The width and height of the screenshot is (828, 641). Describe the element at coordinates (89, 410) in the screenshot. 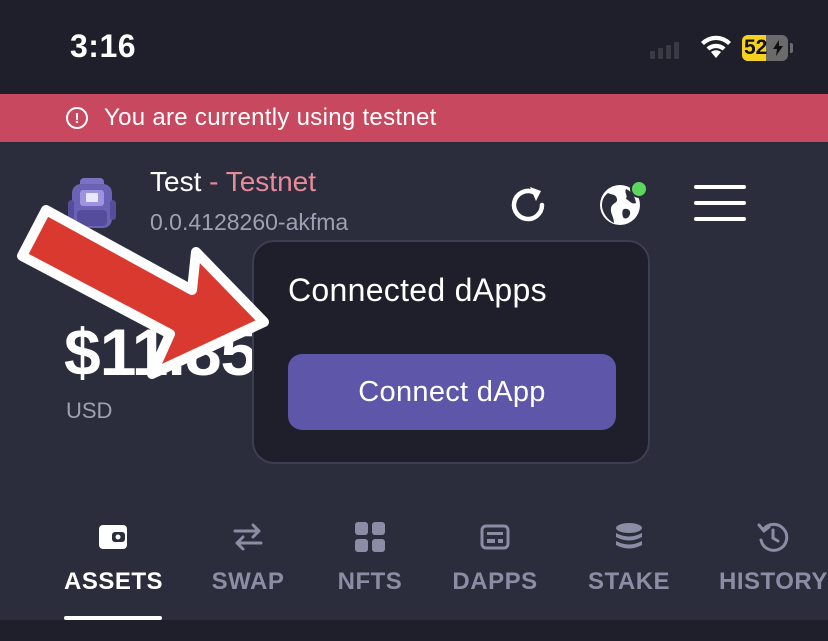

I see `balance-currency: USD` at that location.